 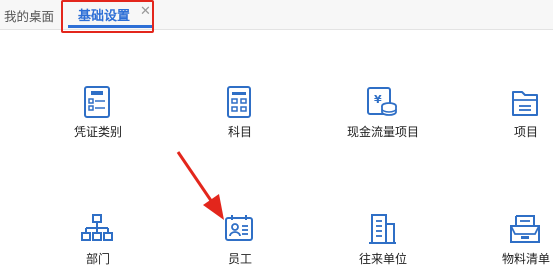 I want to click on item-employee: 员工, so click(x=240, y=244).